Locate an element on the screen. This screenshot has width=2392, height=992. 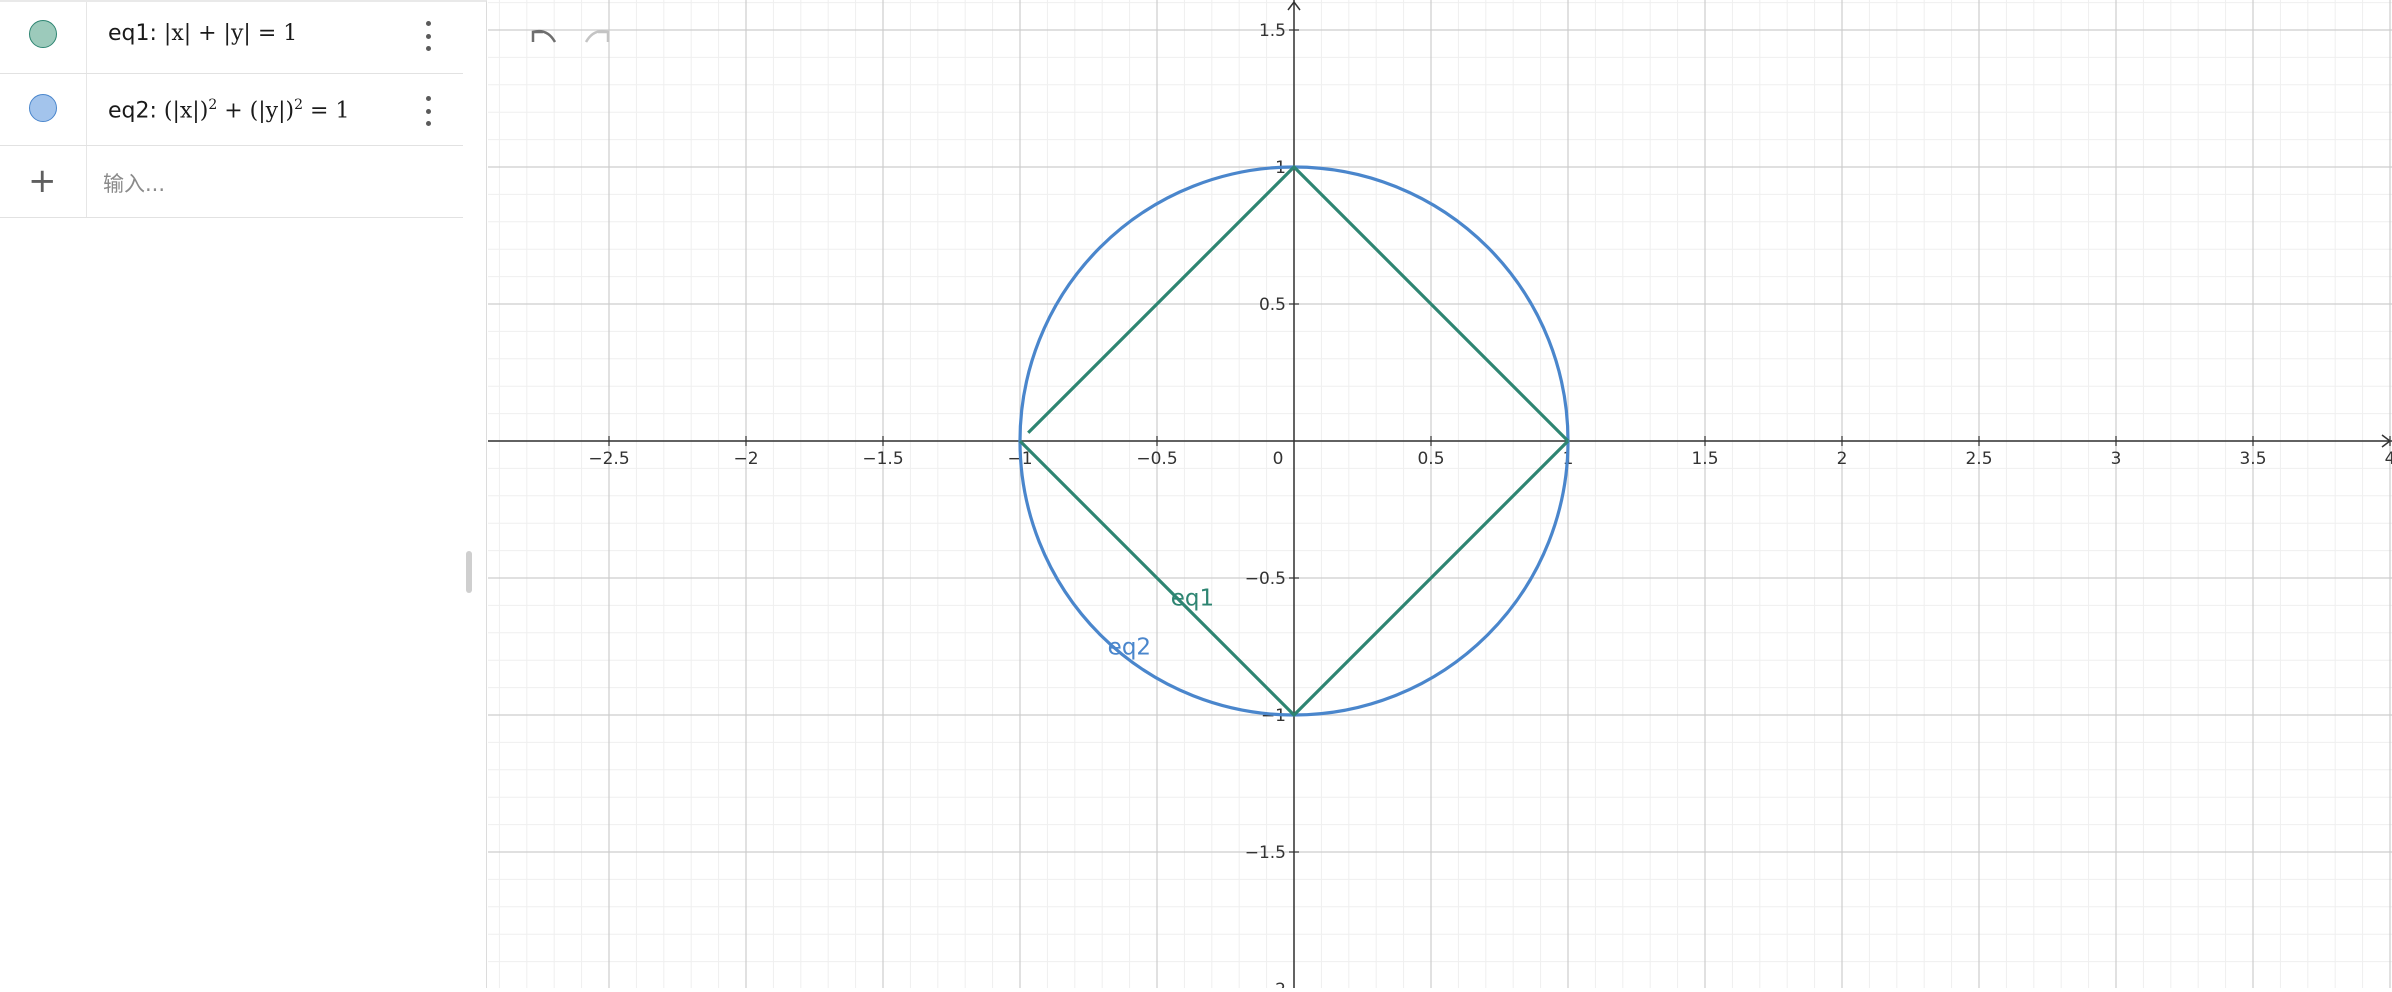
plus-icon: + is located at coordinates (42, 181).